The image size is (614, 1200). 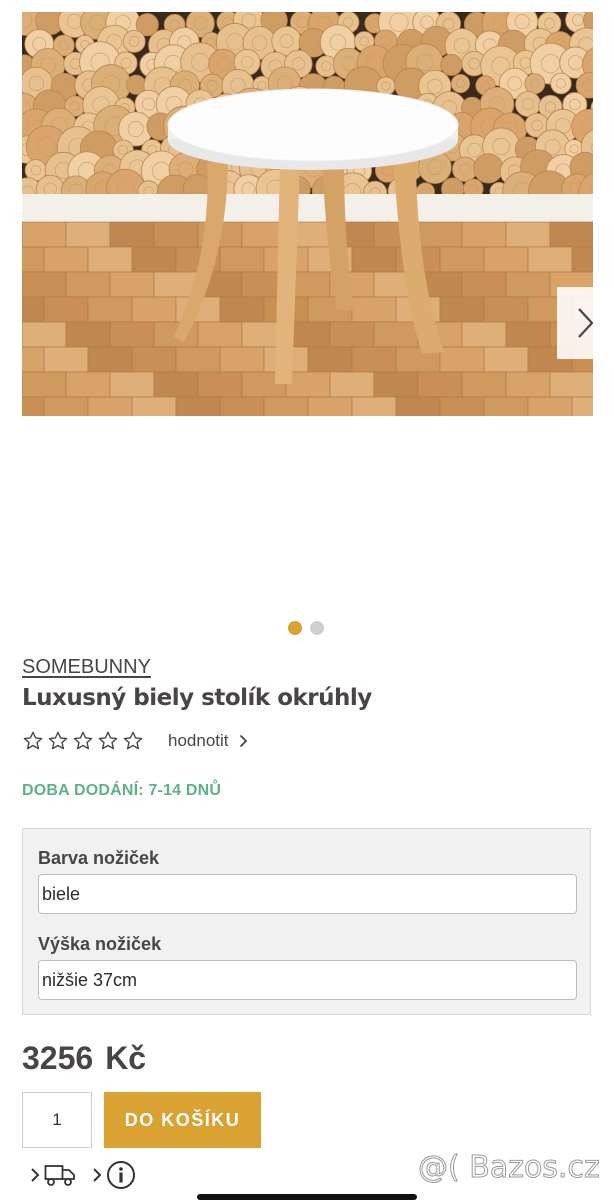 I want to click on delivery-time: DOBA DODÁNÍ: 7-14 DNŮ, so click(x=122, y=790).